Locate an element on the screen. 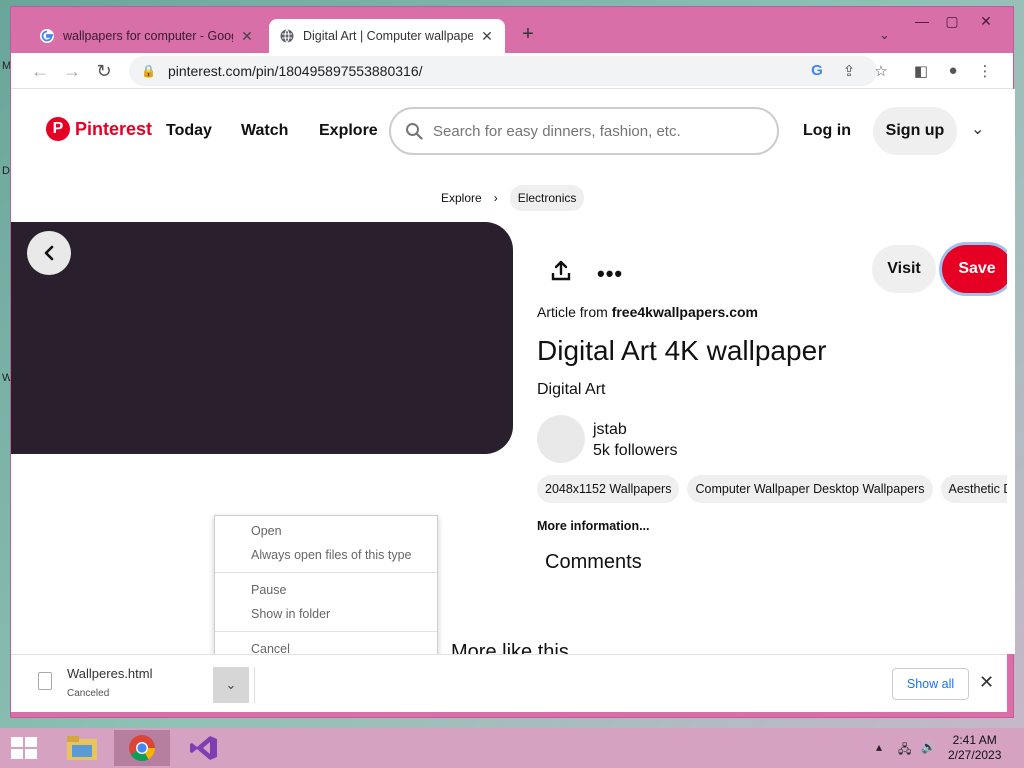  minimize-icon: — is located at coordinates (922, 21).